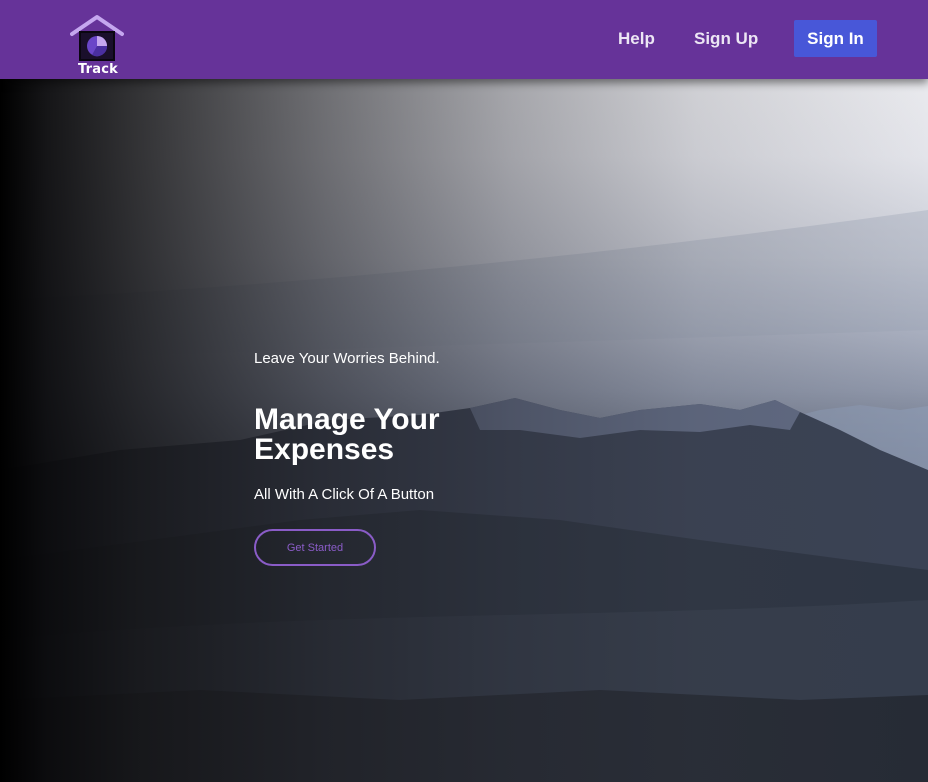 Image resolution: width=928 pixels, height=782 pixels. What do you see at coordinates (315, 547) in the screenshot?
I see `get-started-button: Get Started` at bounding box center [315, 547].